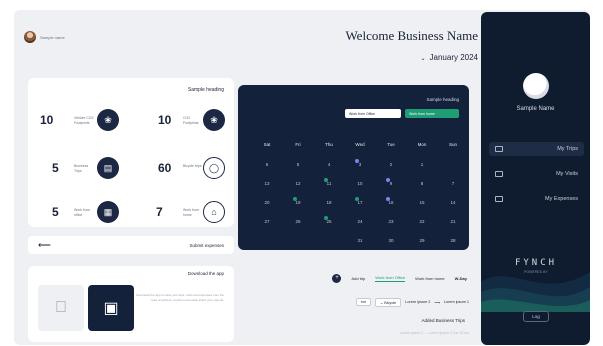 Image resolution: width=603 pixels, height=346 pixels. Describe the element at coordinates (391, 221) in the screenshot. I see `calendar-day: 23` at that location.